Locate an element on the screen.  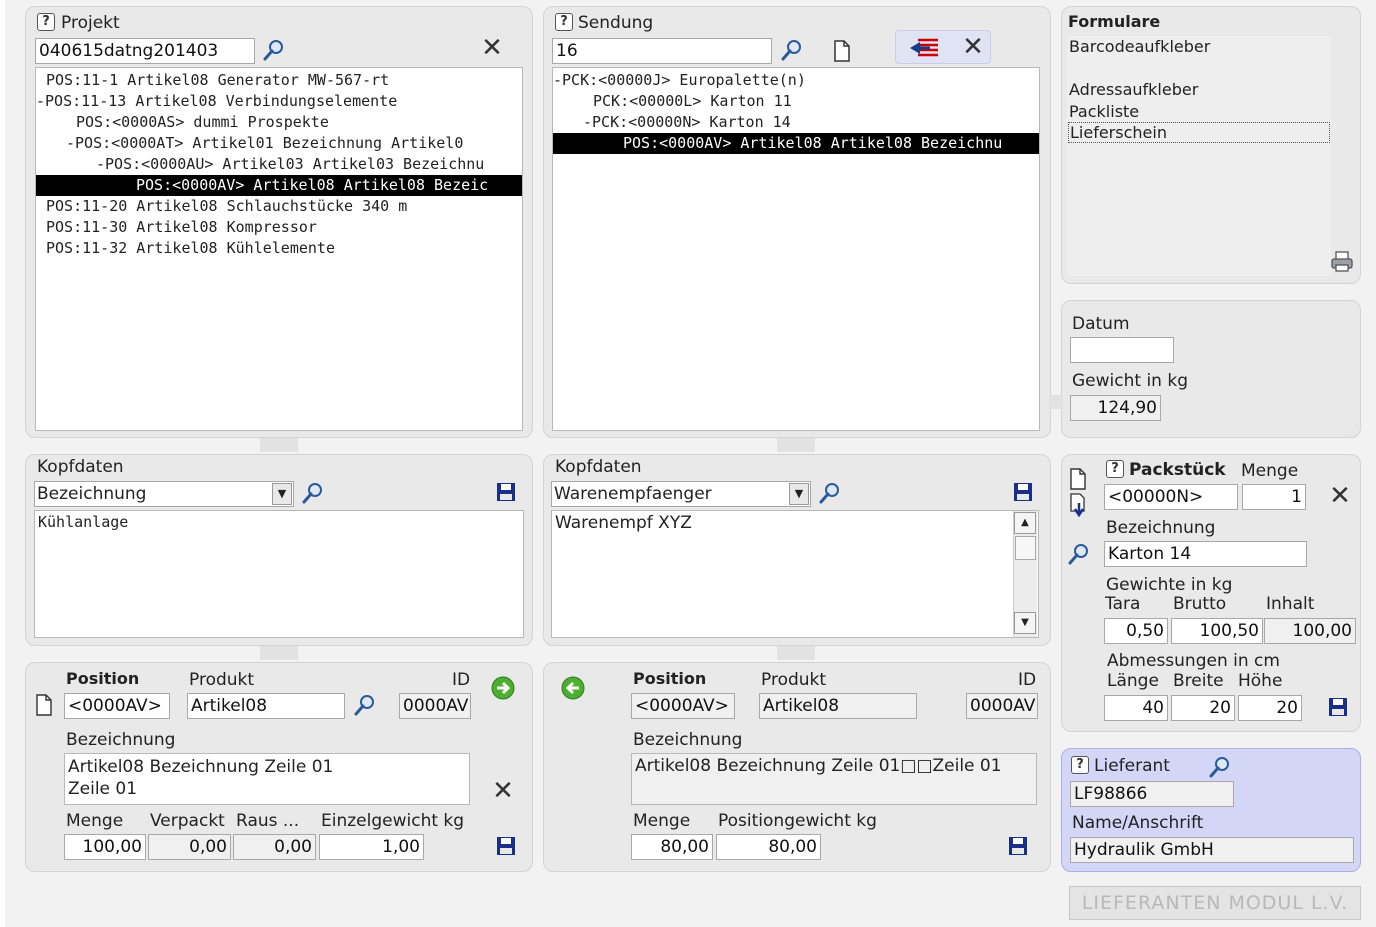
packstueck-menge-field: 1 is located at coordinates (1274, 497).